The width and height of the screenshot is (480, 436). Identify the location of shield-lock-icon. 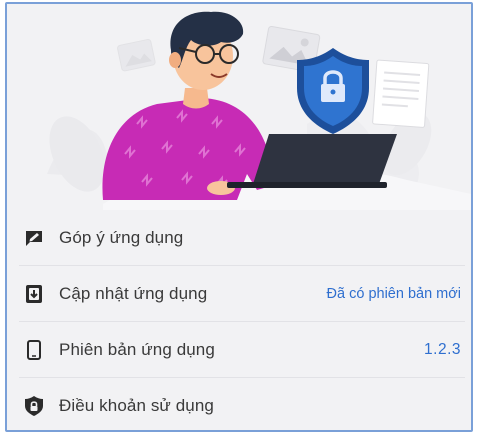
(34, 406).